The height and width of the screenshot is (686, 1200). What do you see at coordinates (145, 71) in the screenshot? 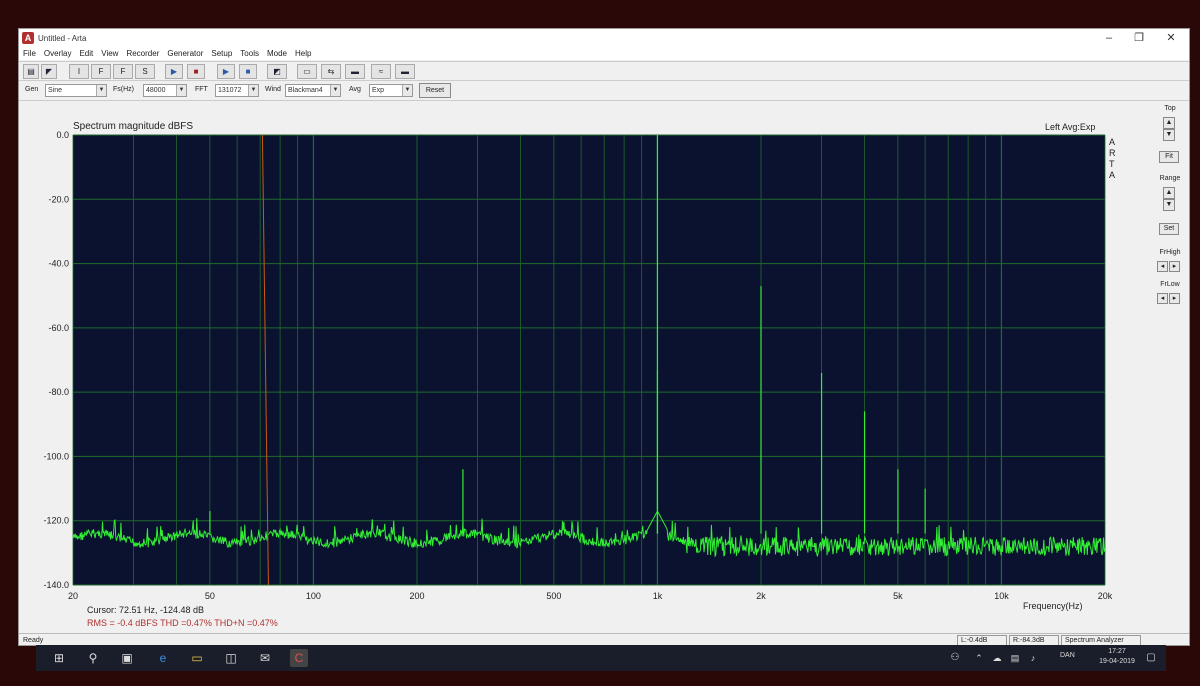
I see `spectrum-mode-icon: S` at bounding box center [145, 71].